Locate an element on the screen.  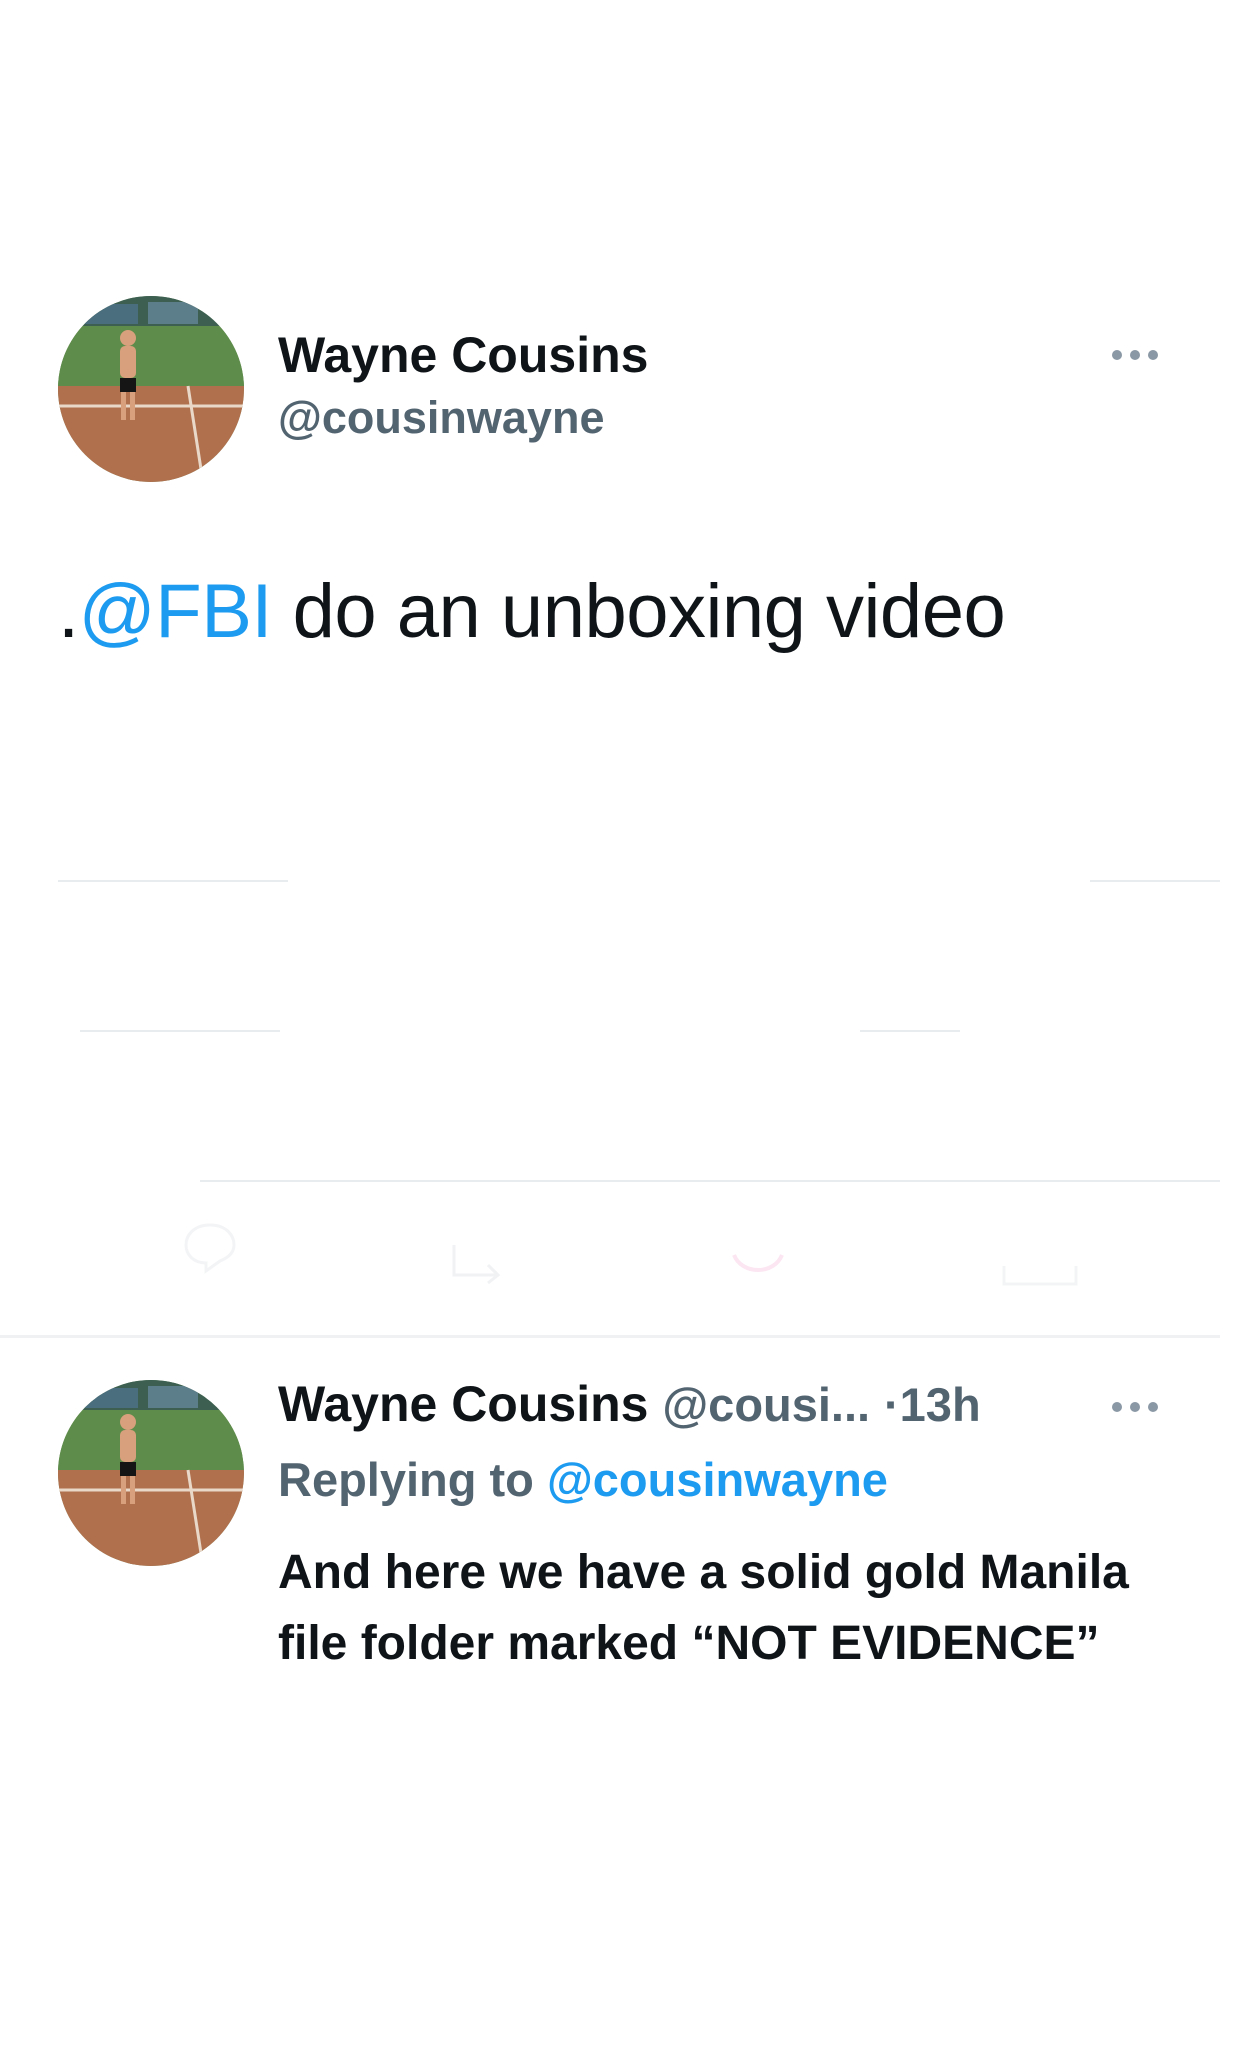
replying-to: Replying to @cousinwayne is located at coordinates (583, 1479).